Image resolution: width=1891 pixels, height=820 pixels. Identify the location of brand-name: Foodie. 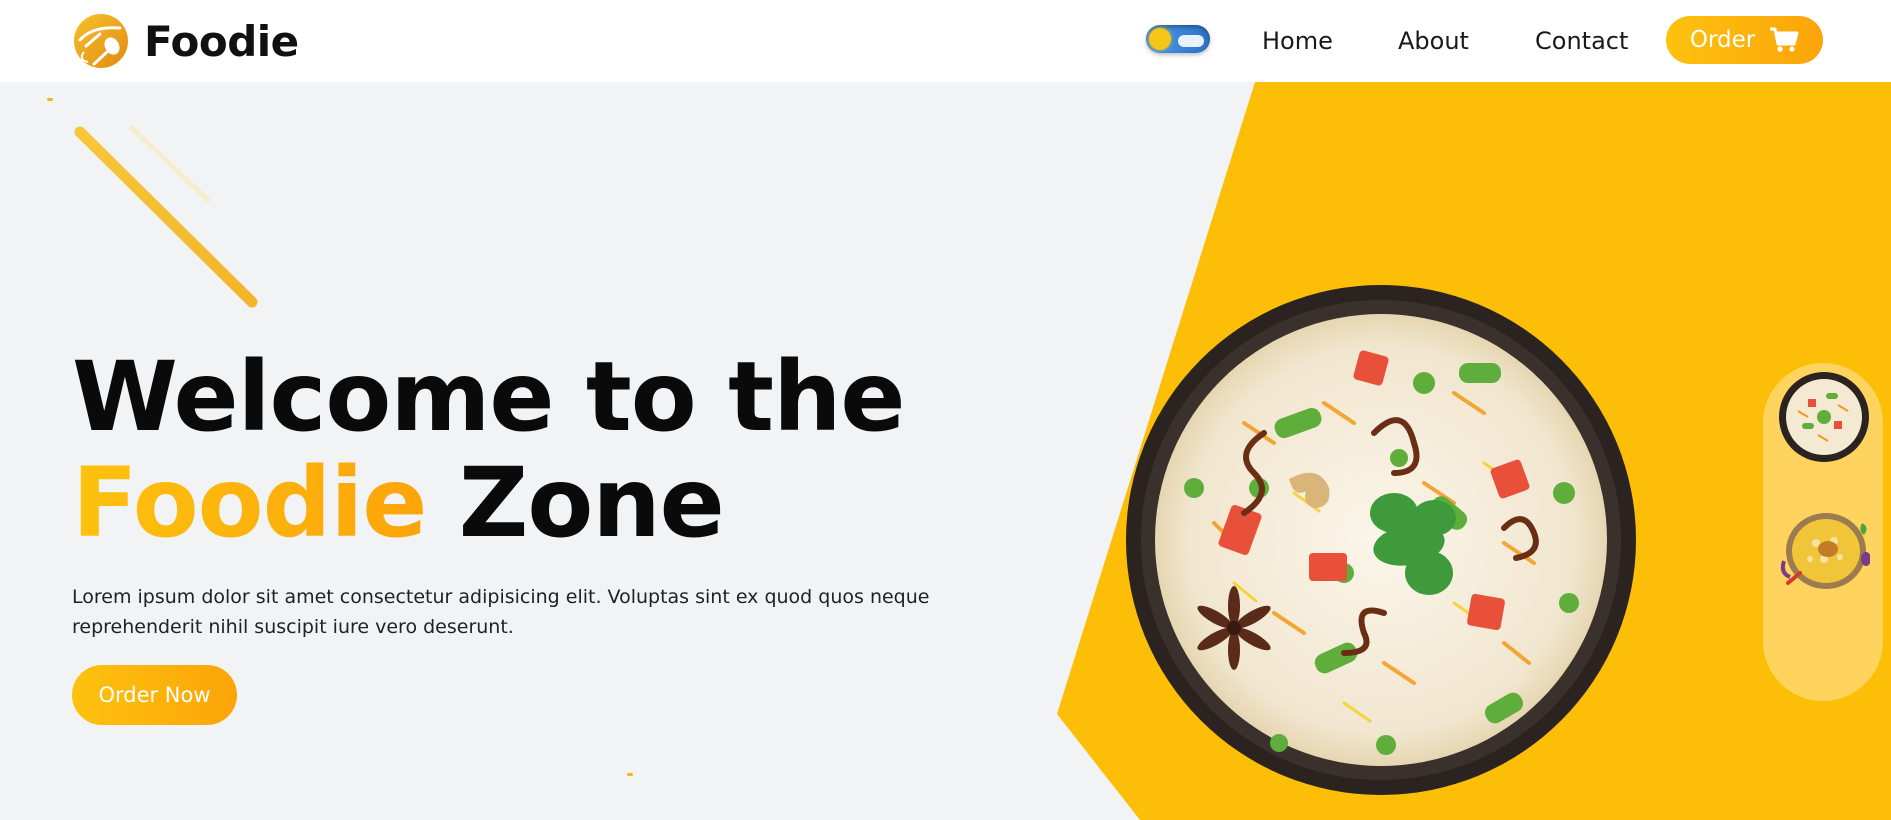
(221, 41).